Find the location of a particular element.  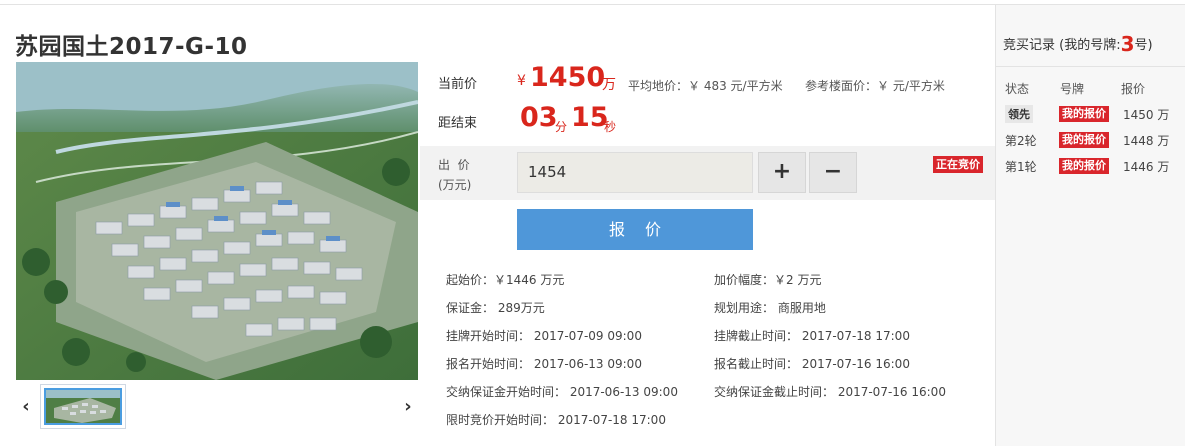

signup-start-time: 报名开始时间： 2017-06-13 09:00 is located at coordinates (544, 364).